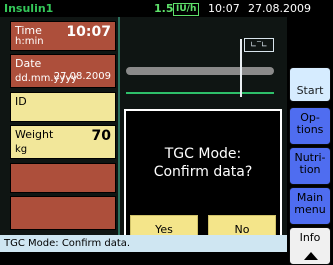 The height and width of the screenshot is (265, 333). I want to click on top-status-bar: Insulin1 1.5 IU/h 10:07 27.08.2009, so click(166, 8).